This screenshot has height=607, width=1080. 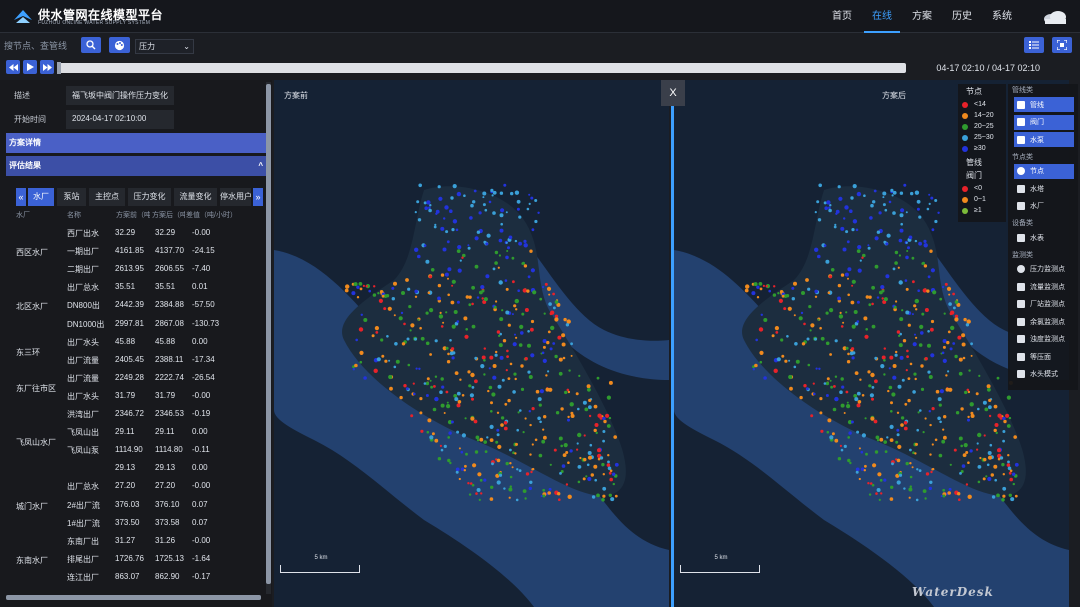 What do you see at coordinates (30, 67) in the screenshot?
I see `play-button` at bounding box center [30, 67].